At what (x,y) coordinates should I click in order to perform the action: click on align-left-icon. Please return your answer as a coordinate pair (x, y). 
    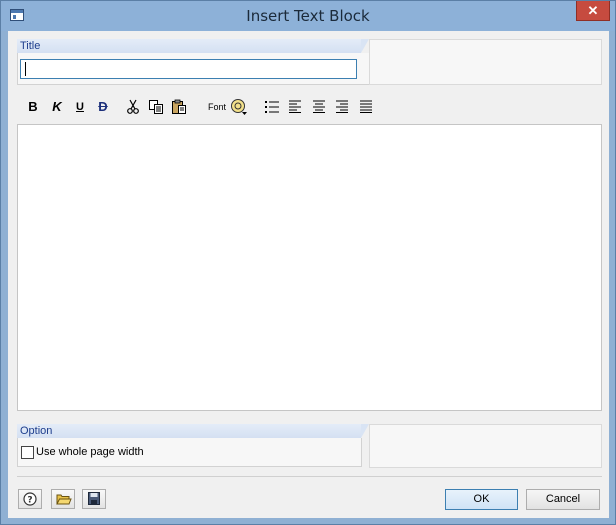
    Looking at the image, I should click on (294, 106).